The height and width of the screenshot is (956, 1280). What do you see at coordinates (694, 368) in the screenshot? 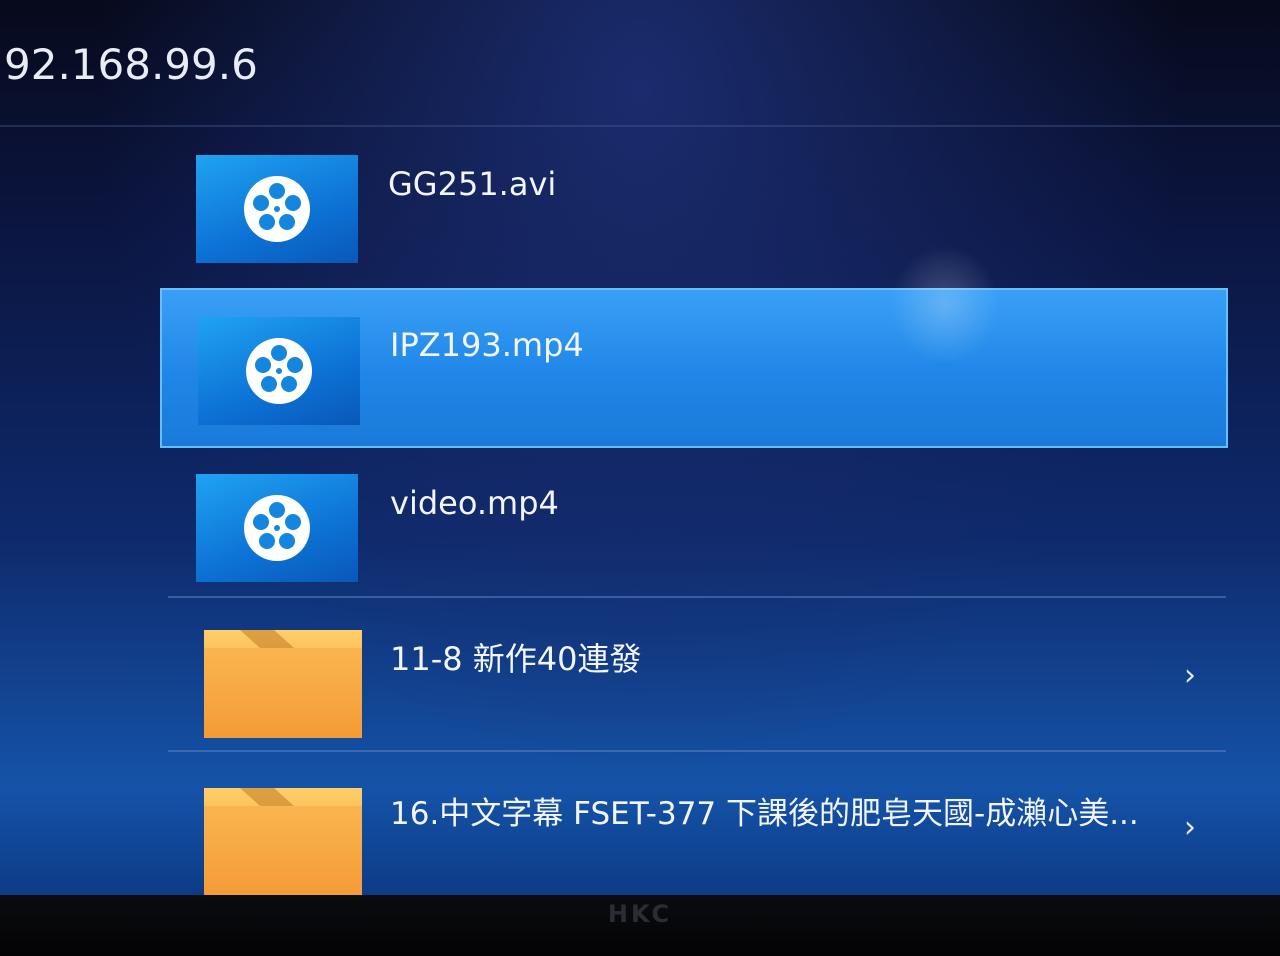
I see `file-row-ipz193: IPZ193.mp4` at bounding box center [694, 368].